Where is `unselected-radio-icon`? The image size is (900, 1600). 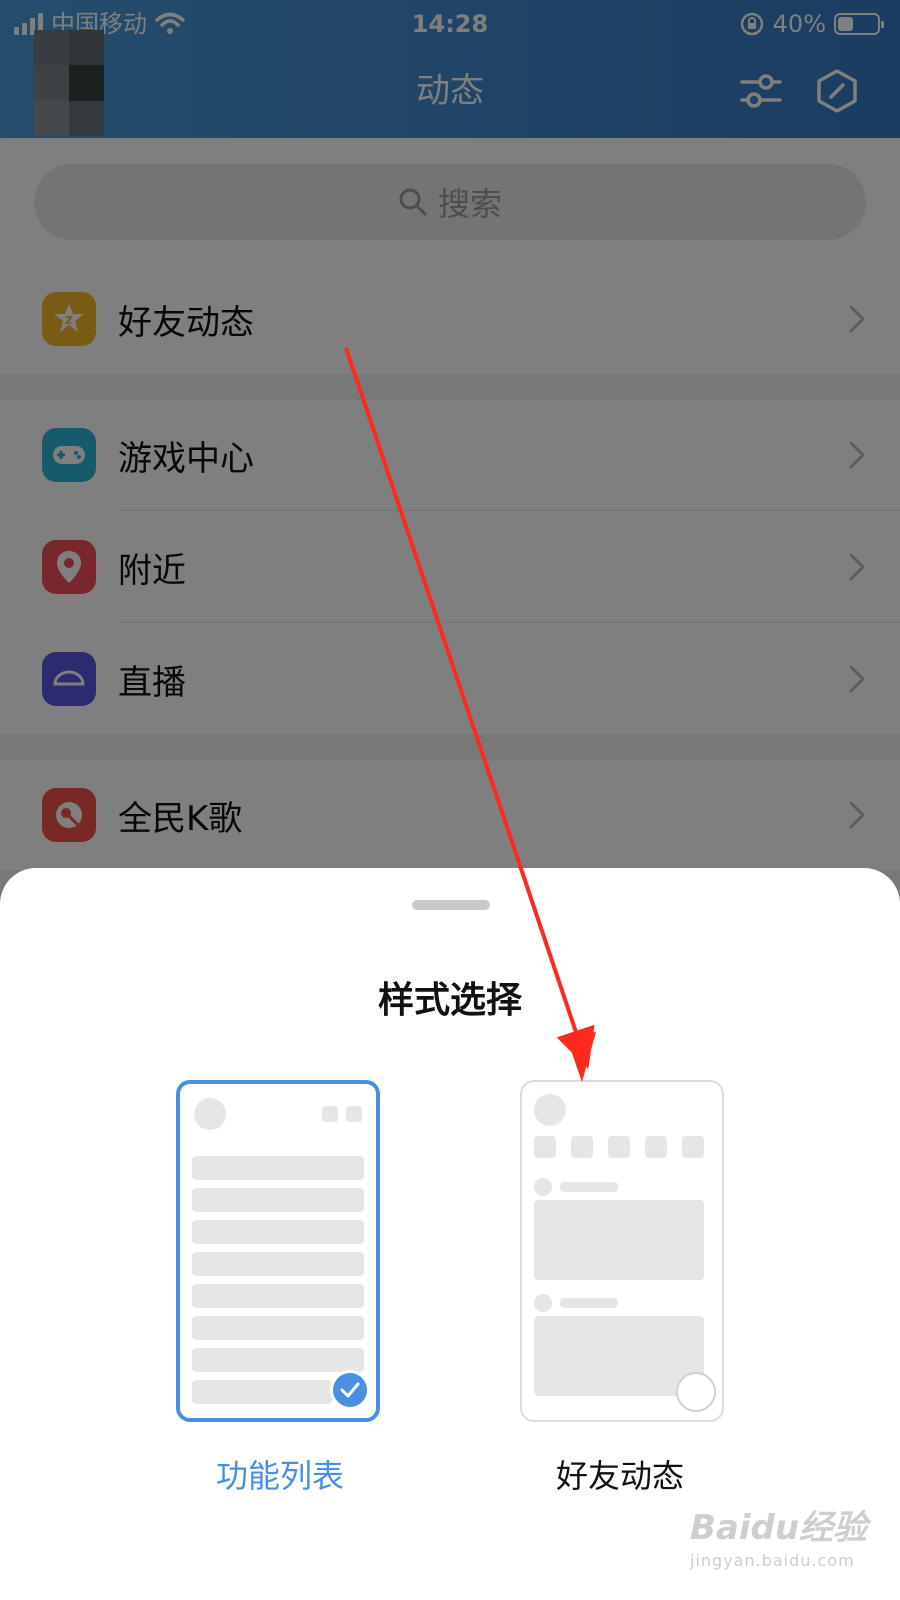 unselected-radio-icon is located at coordinates (696, 1392).